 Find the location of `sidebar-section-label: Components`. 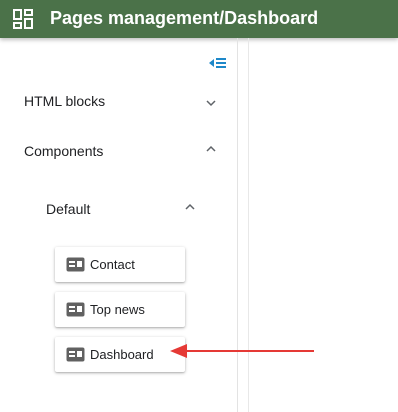

sidebar-section-label: Components is located at coordinates (64, 151).